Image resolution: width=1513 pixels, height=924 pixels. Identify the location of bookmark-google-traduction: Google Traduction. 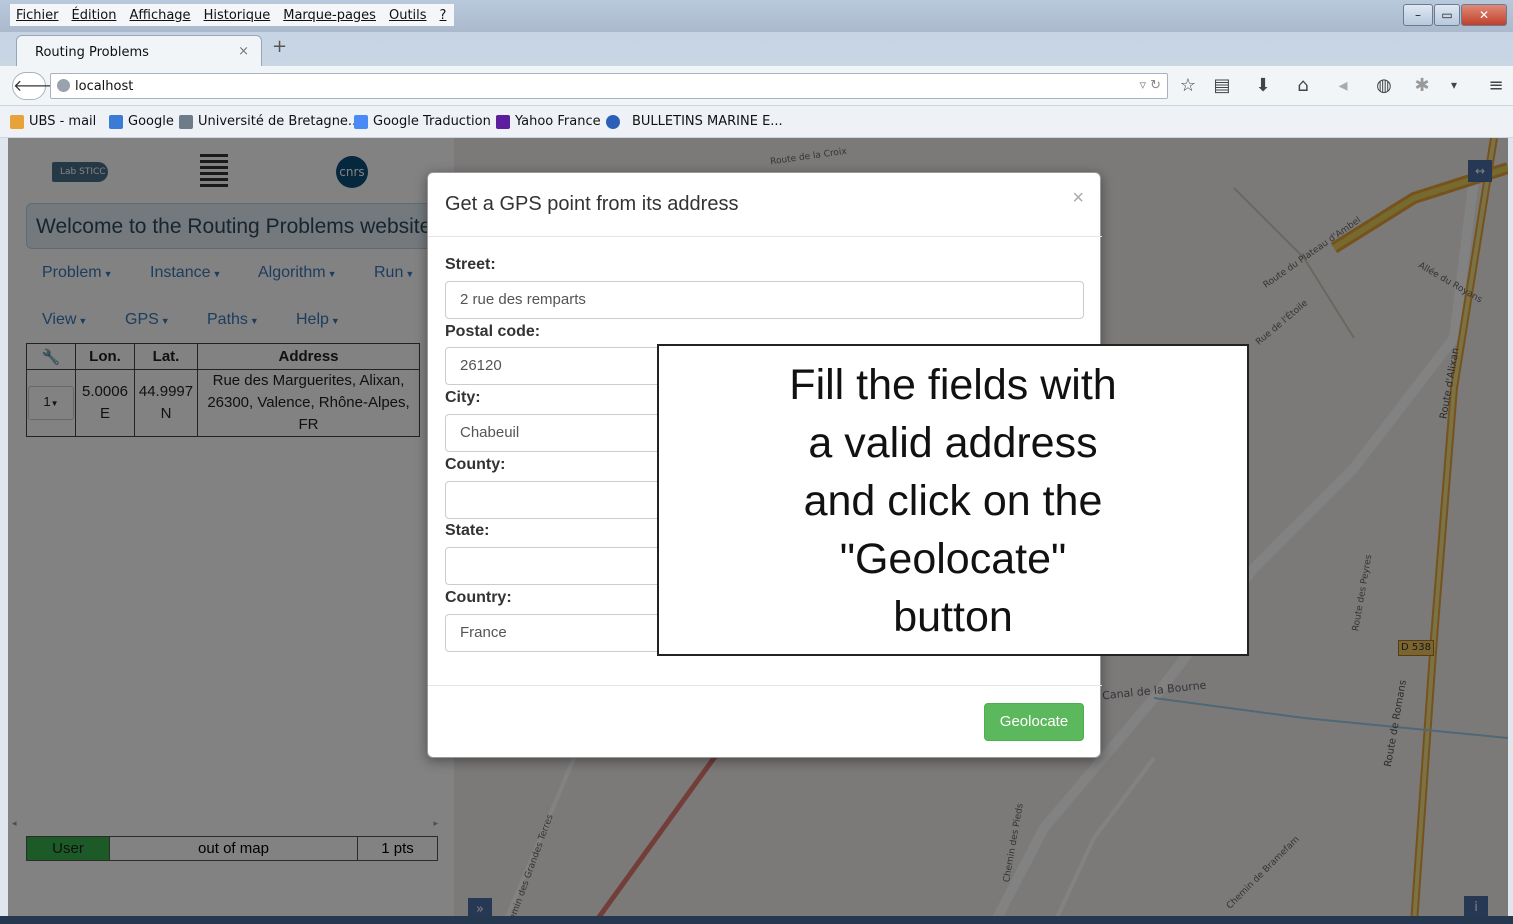
(422, 121).